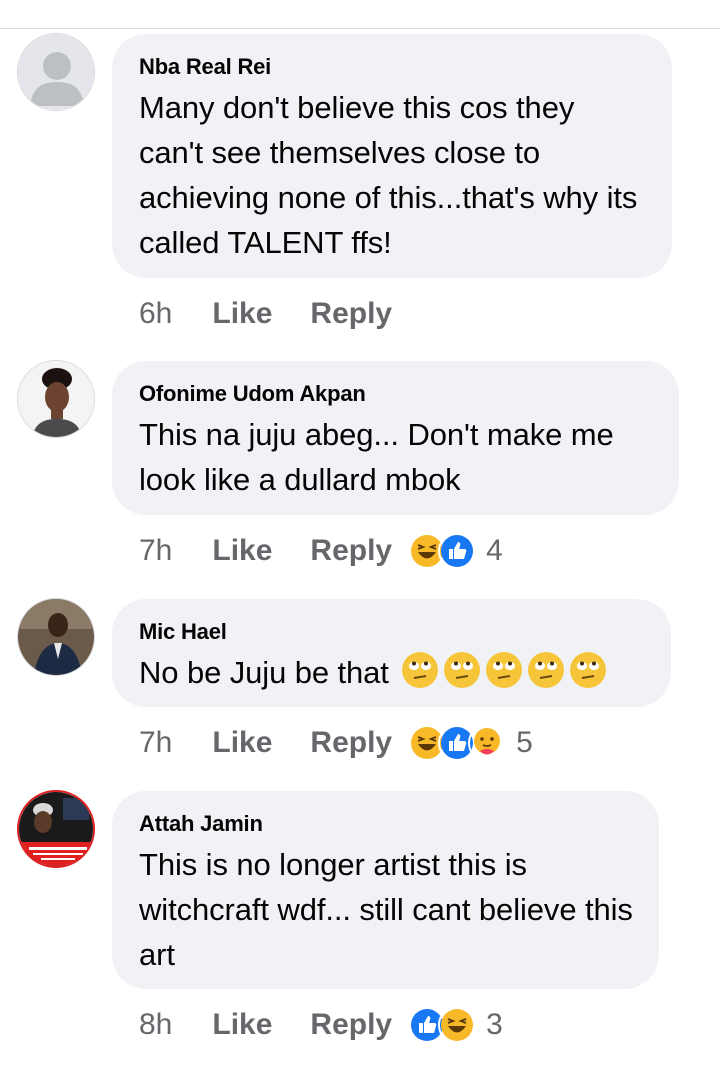  I want to click on haha-icon, so click(457, 1025).